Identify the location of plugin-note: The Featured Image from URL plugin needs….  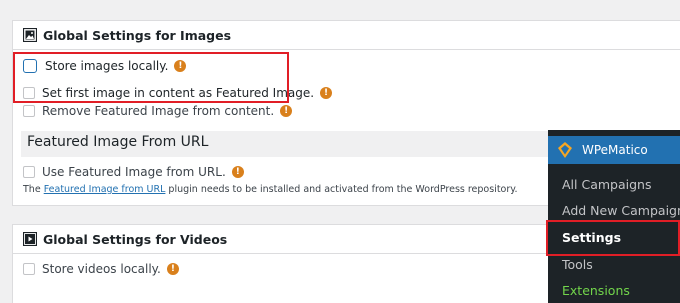
(270, 189).